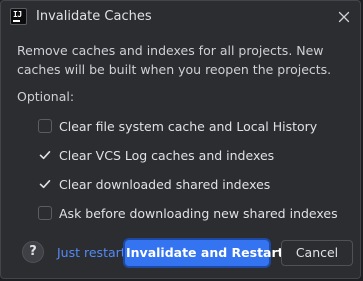  I want to click on cancel-button: Cancel, so click(317, 253).